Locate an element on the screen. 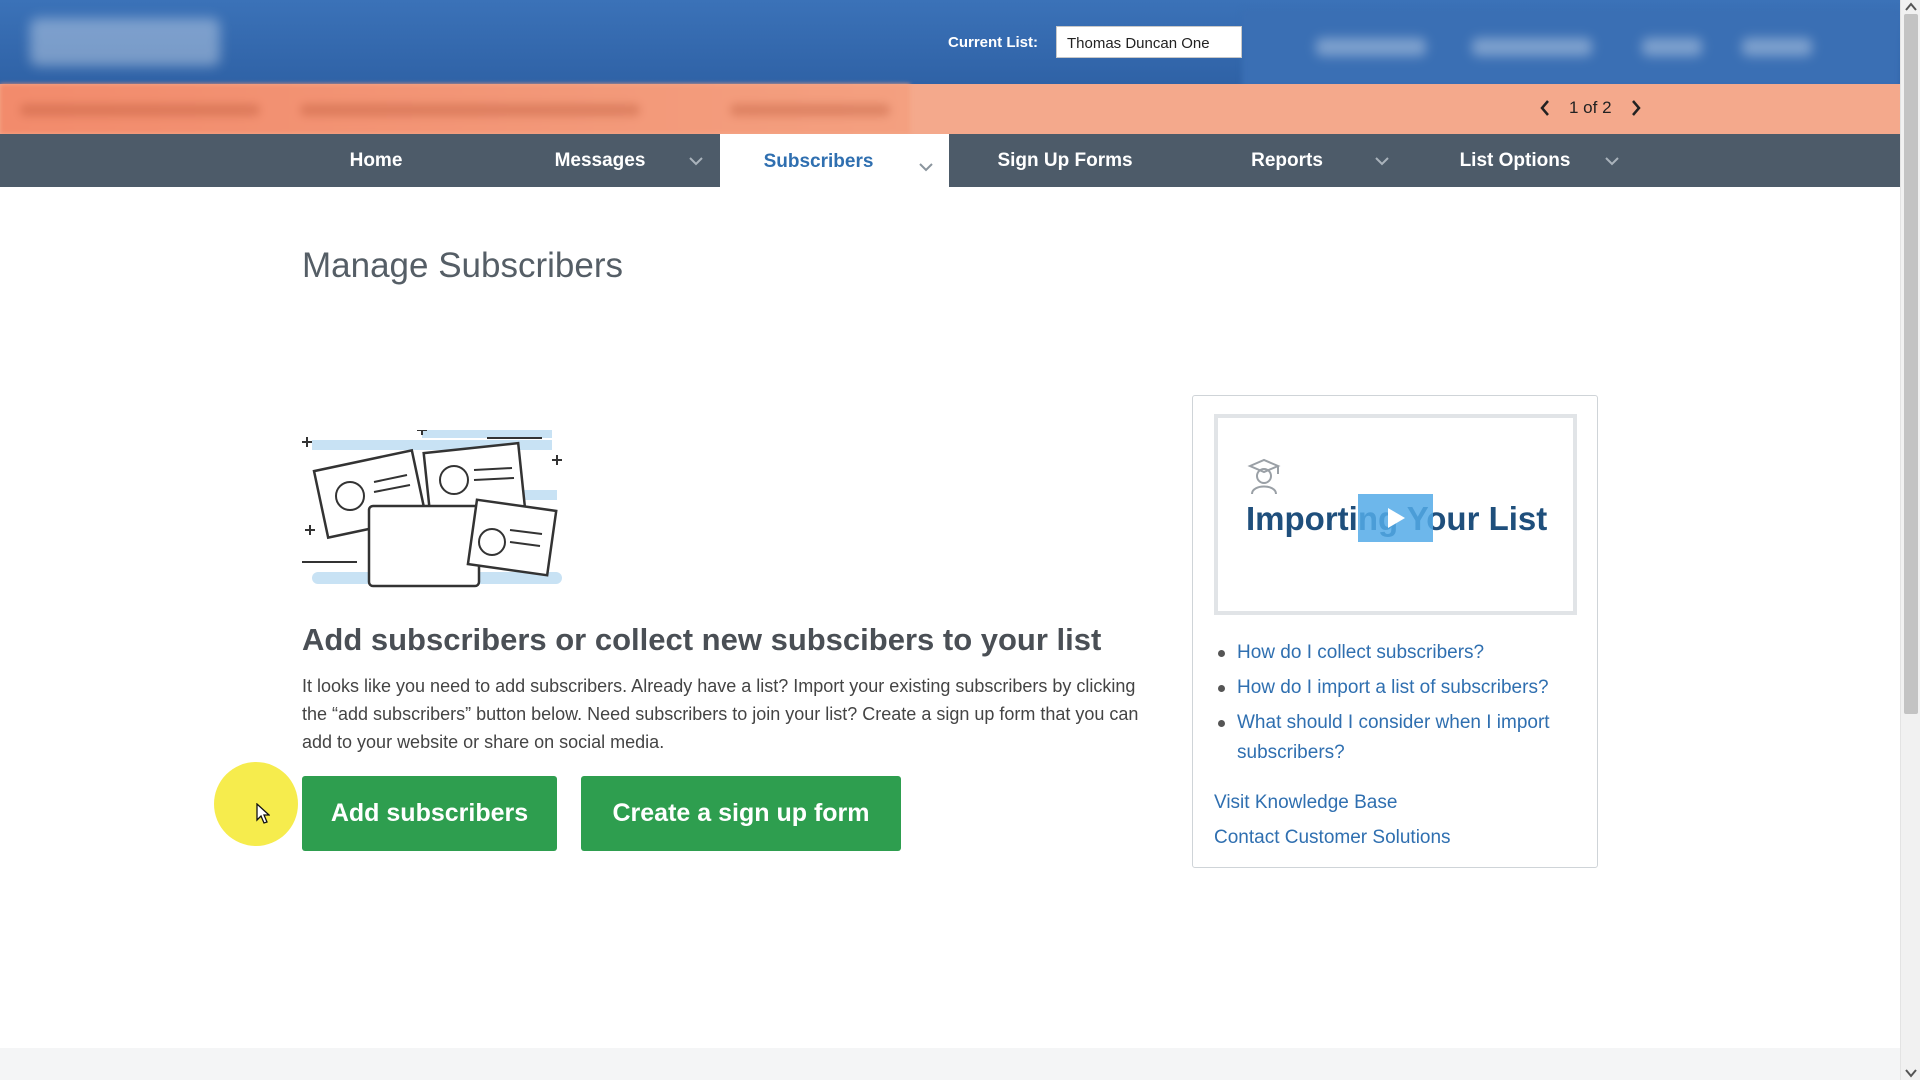 The height and width of the screenshot is (1080, 1920). graduate-icon is located at coordinates (1264, 476).